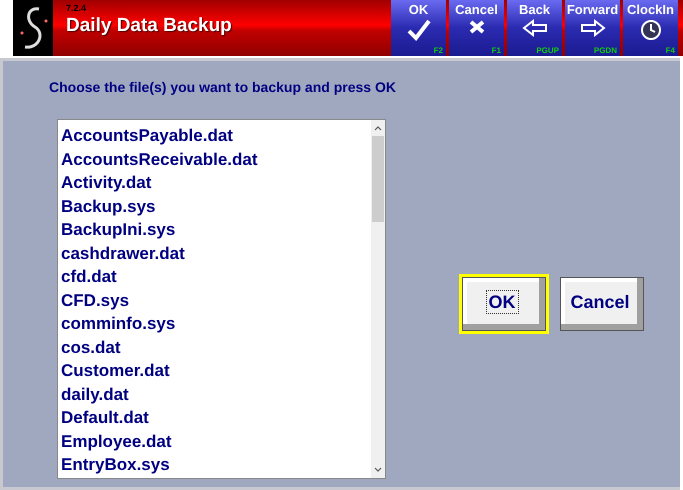  I want to click on instruction-text: Choose the file(s) you want to backup and press OK, so click(223, 87).